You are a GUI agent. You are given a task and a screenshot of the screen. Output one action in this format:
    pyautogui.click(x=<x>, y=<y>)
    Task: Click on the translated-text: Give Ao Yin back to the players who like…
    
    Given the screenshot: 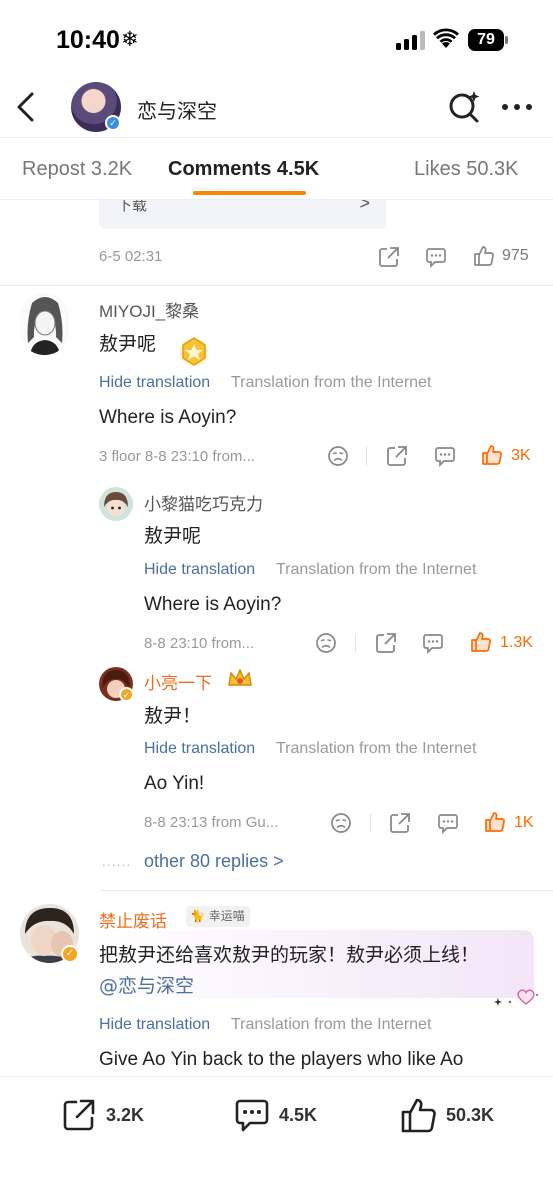 What is the action you would take?
    pyautogui.click(x=281, y=1059)
    